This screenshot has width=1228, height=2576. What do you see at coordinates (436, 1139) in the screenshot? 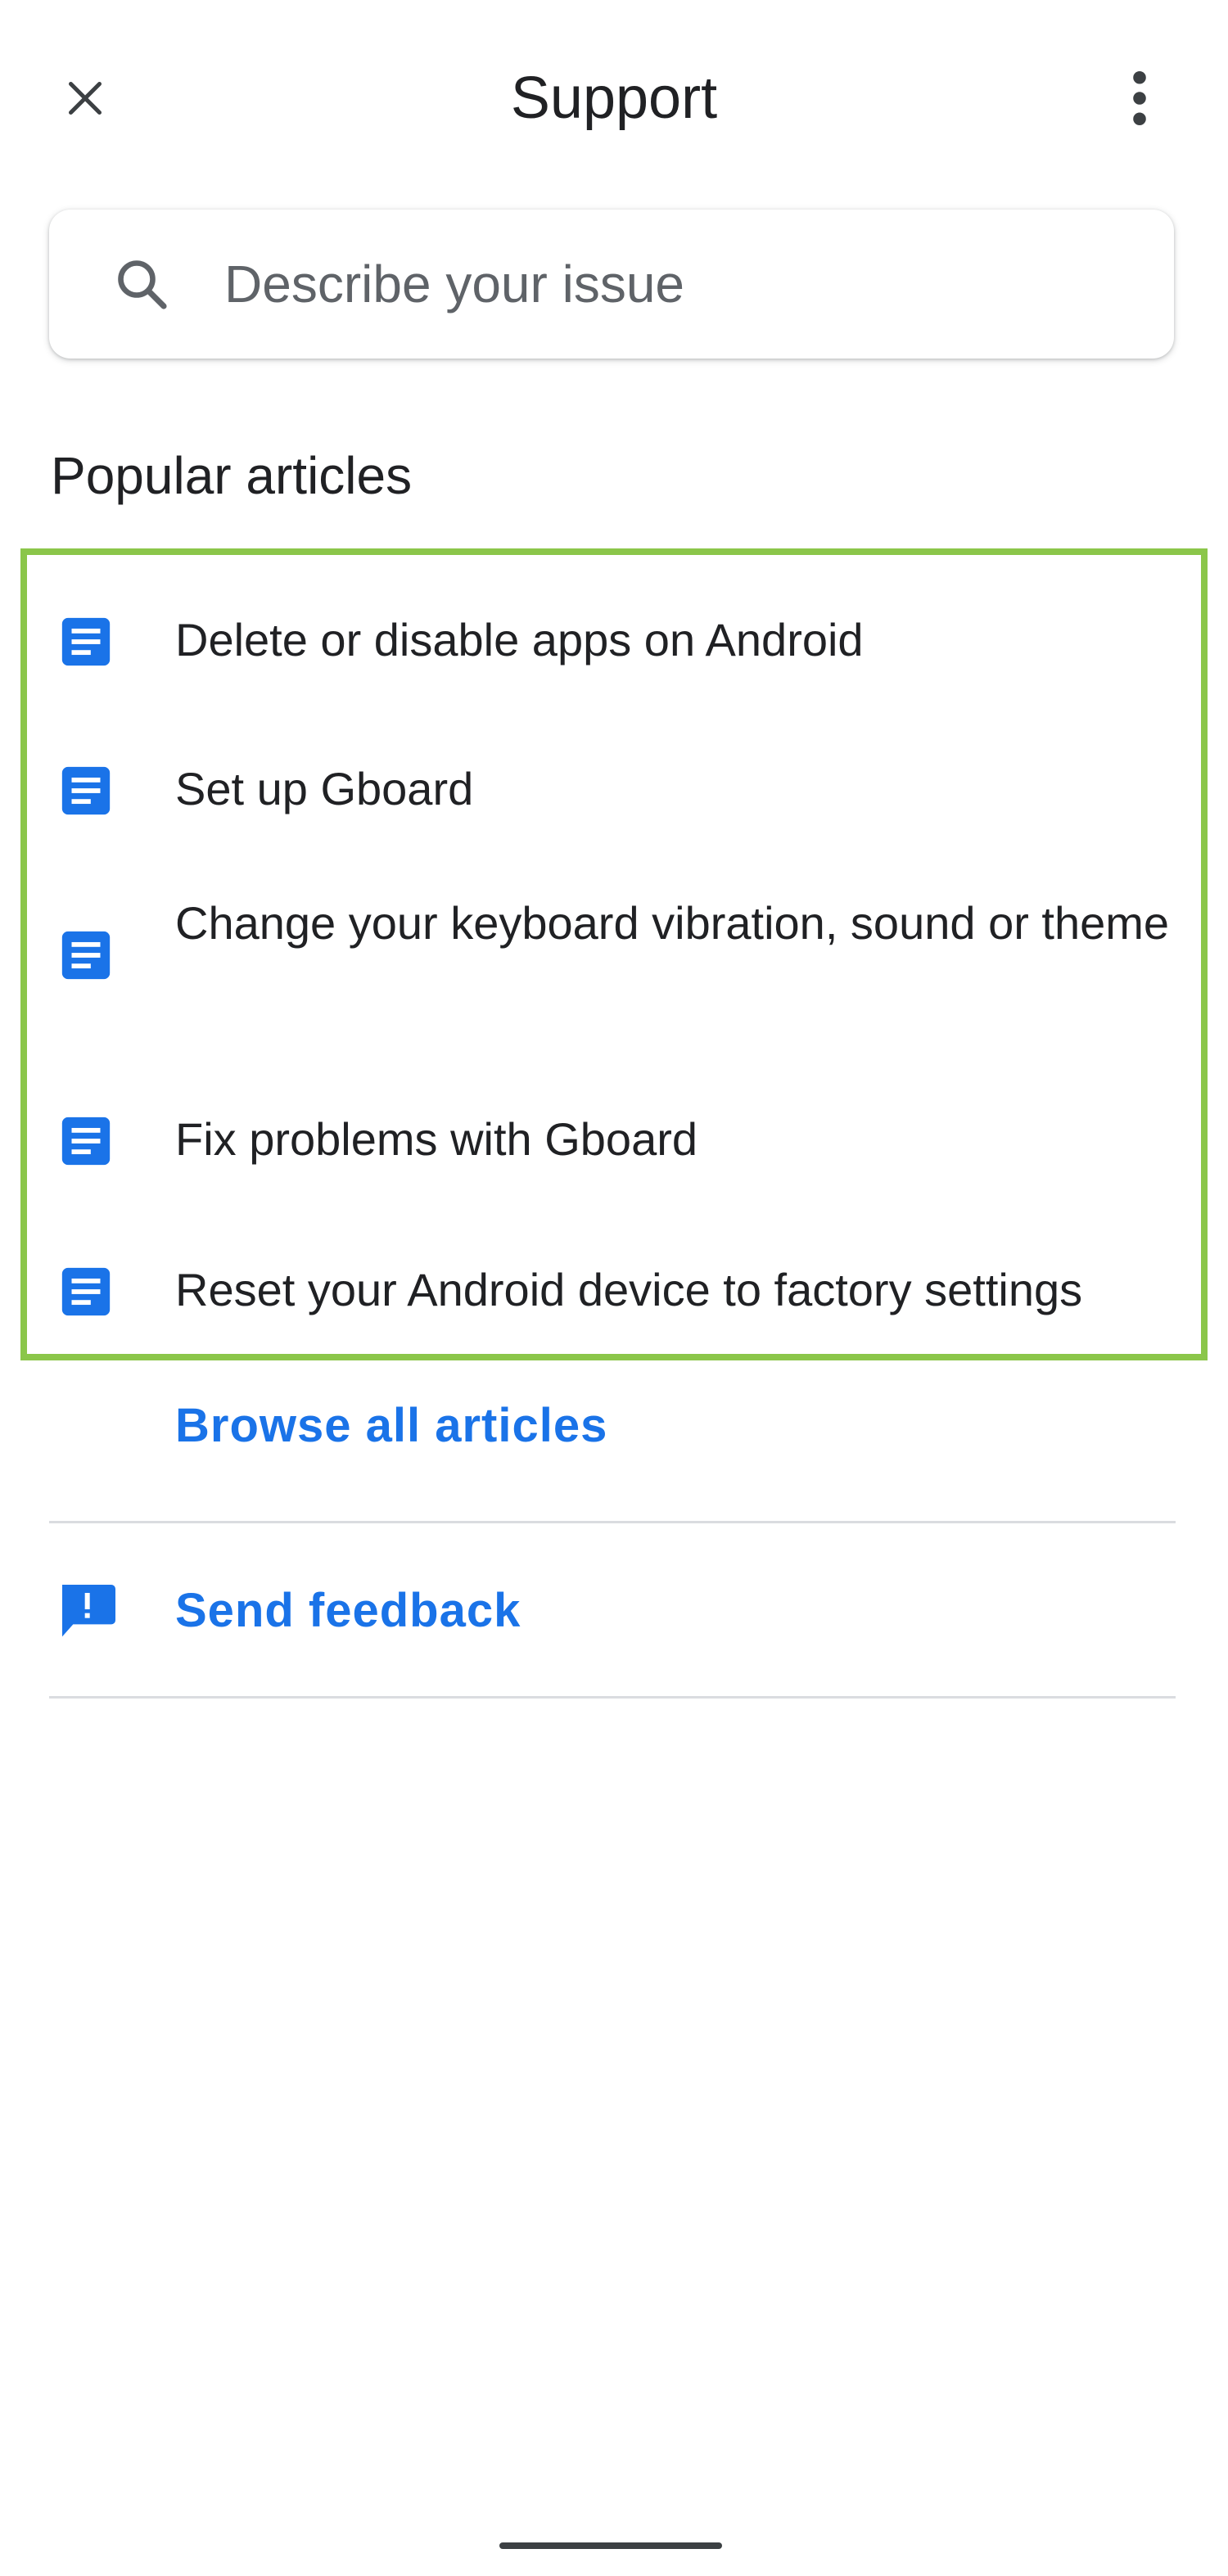
I see `article-label: Fix problems with Gboard` at bounding box center [436, 1139].